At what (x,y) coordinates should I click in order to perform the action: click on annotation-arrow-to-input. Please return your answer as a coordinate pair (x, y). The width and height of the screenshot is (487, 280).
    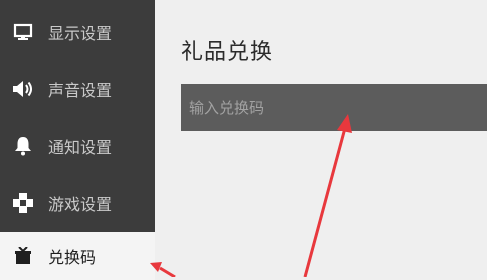
    Looking at the image, I should click on (327, 195).